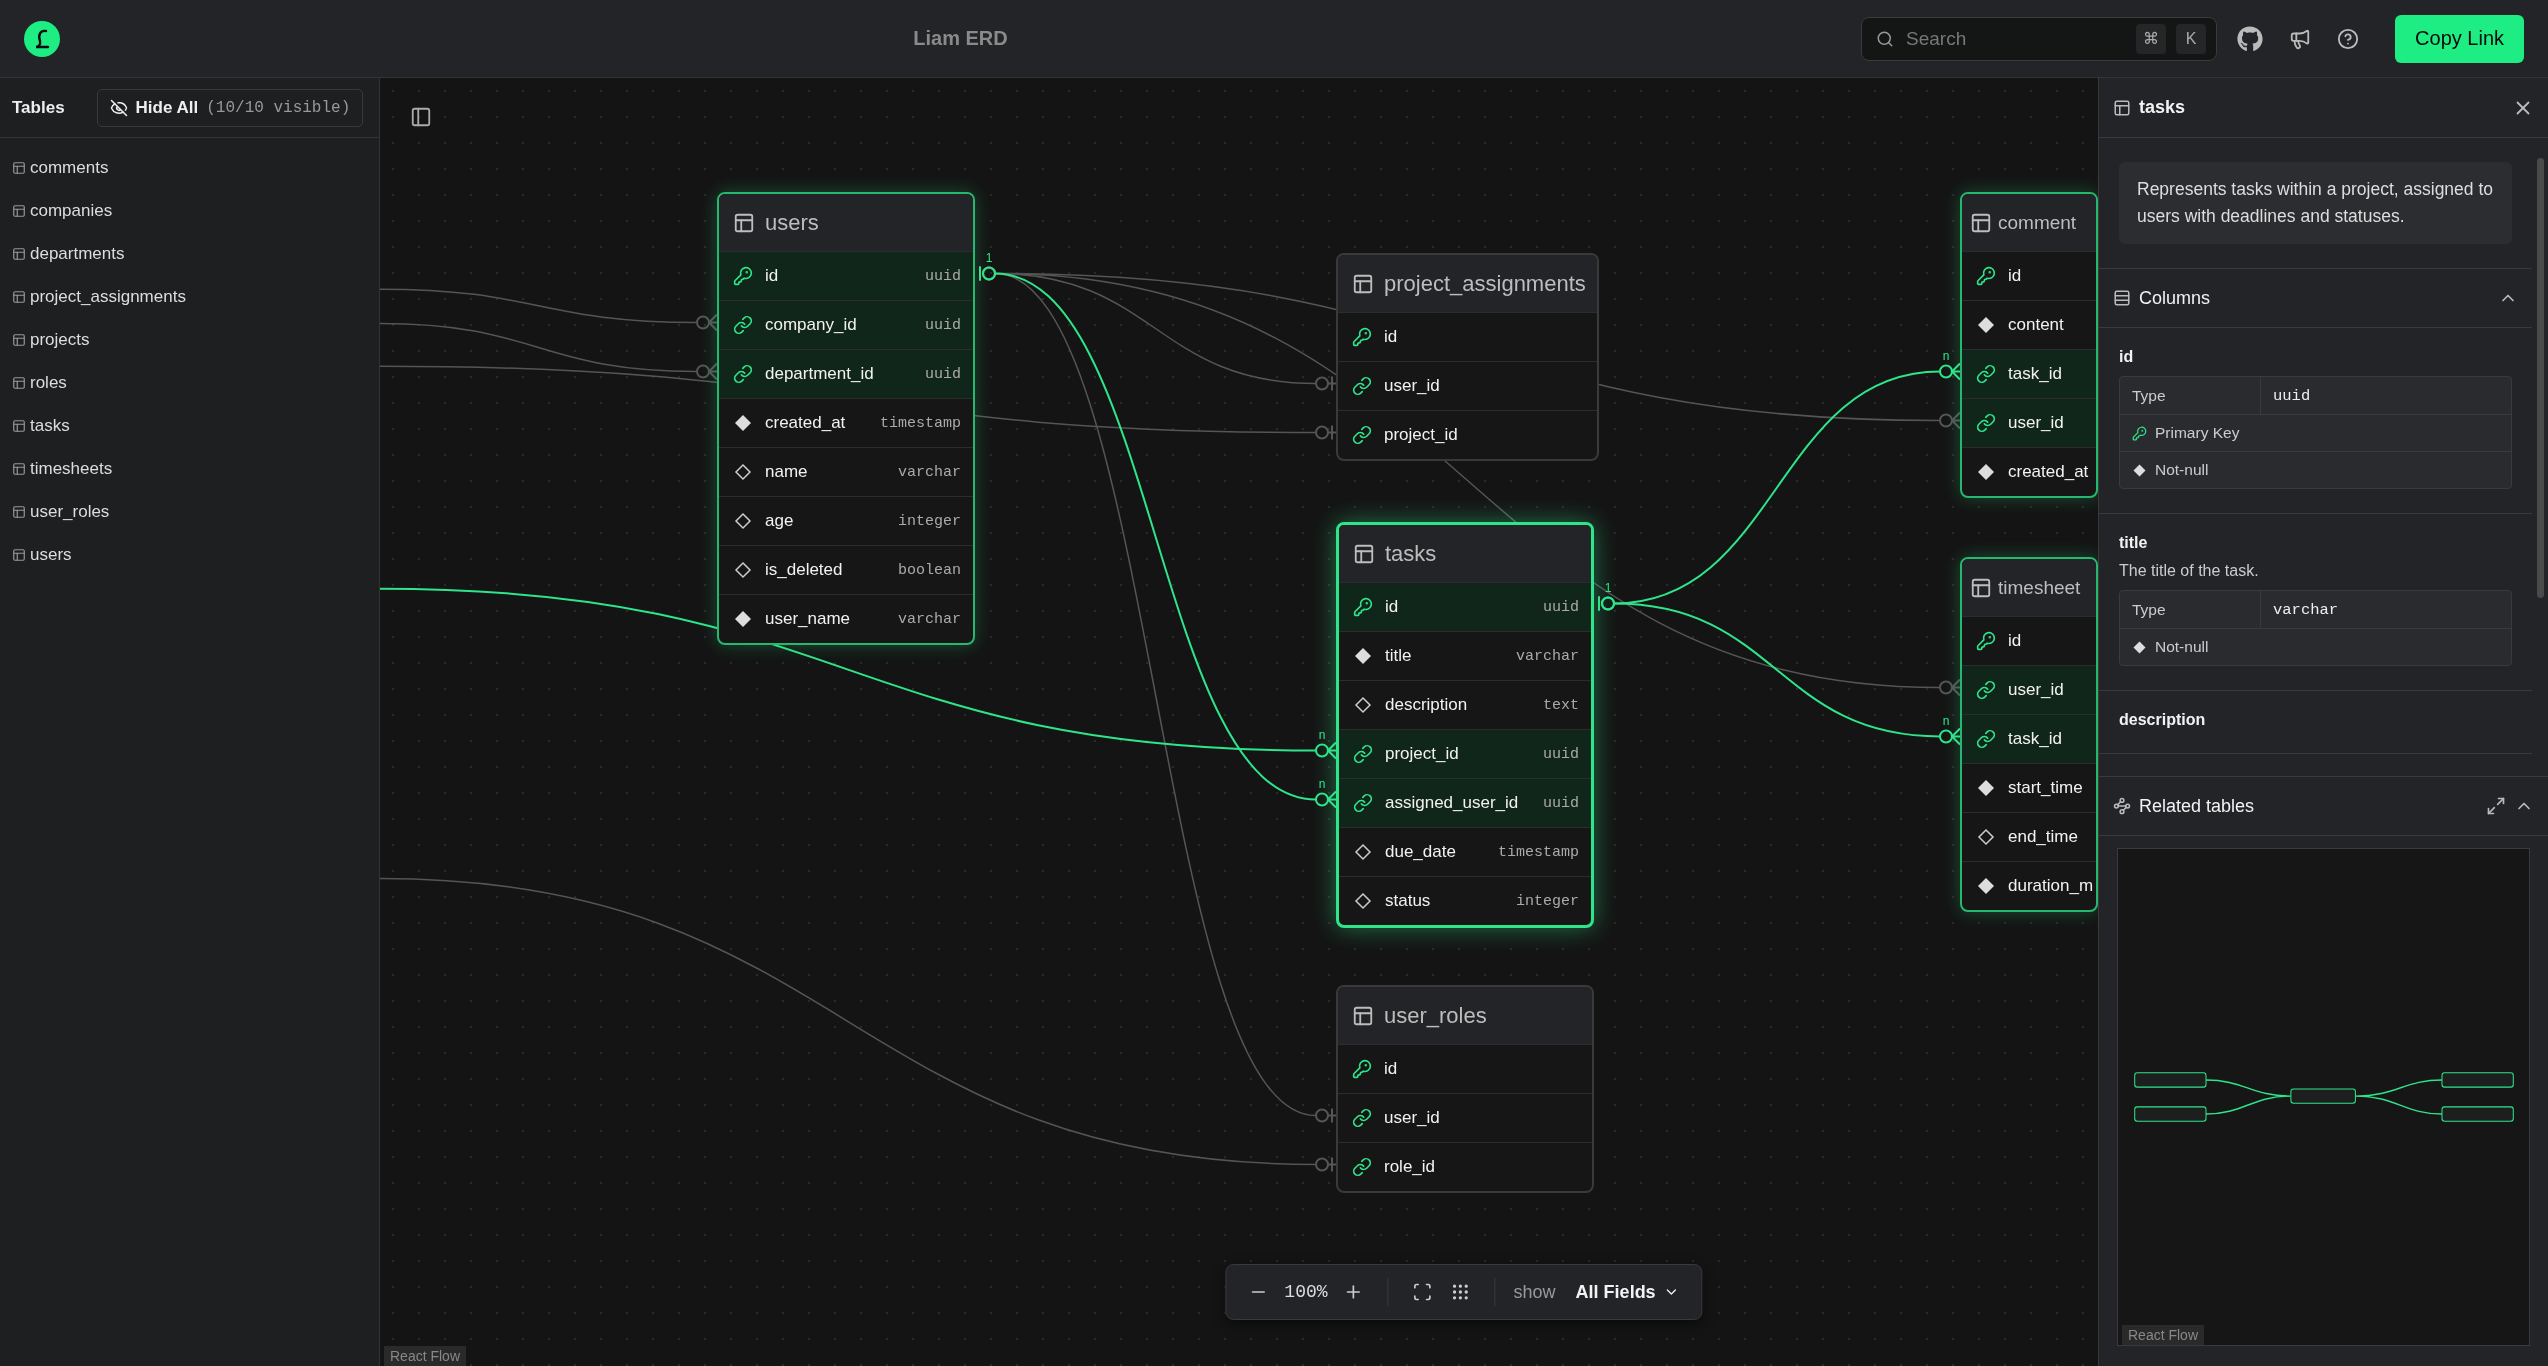  I want to click on column-name: created_at, so click(806, 423).